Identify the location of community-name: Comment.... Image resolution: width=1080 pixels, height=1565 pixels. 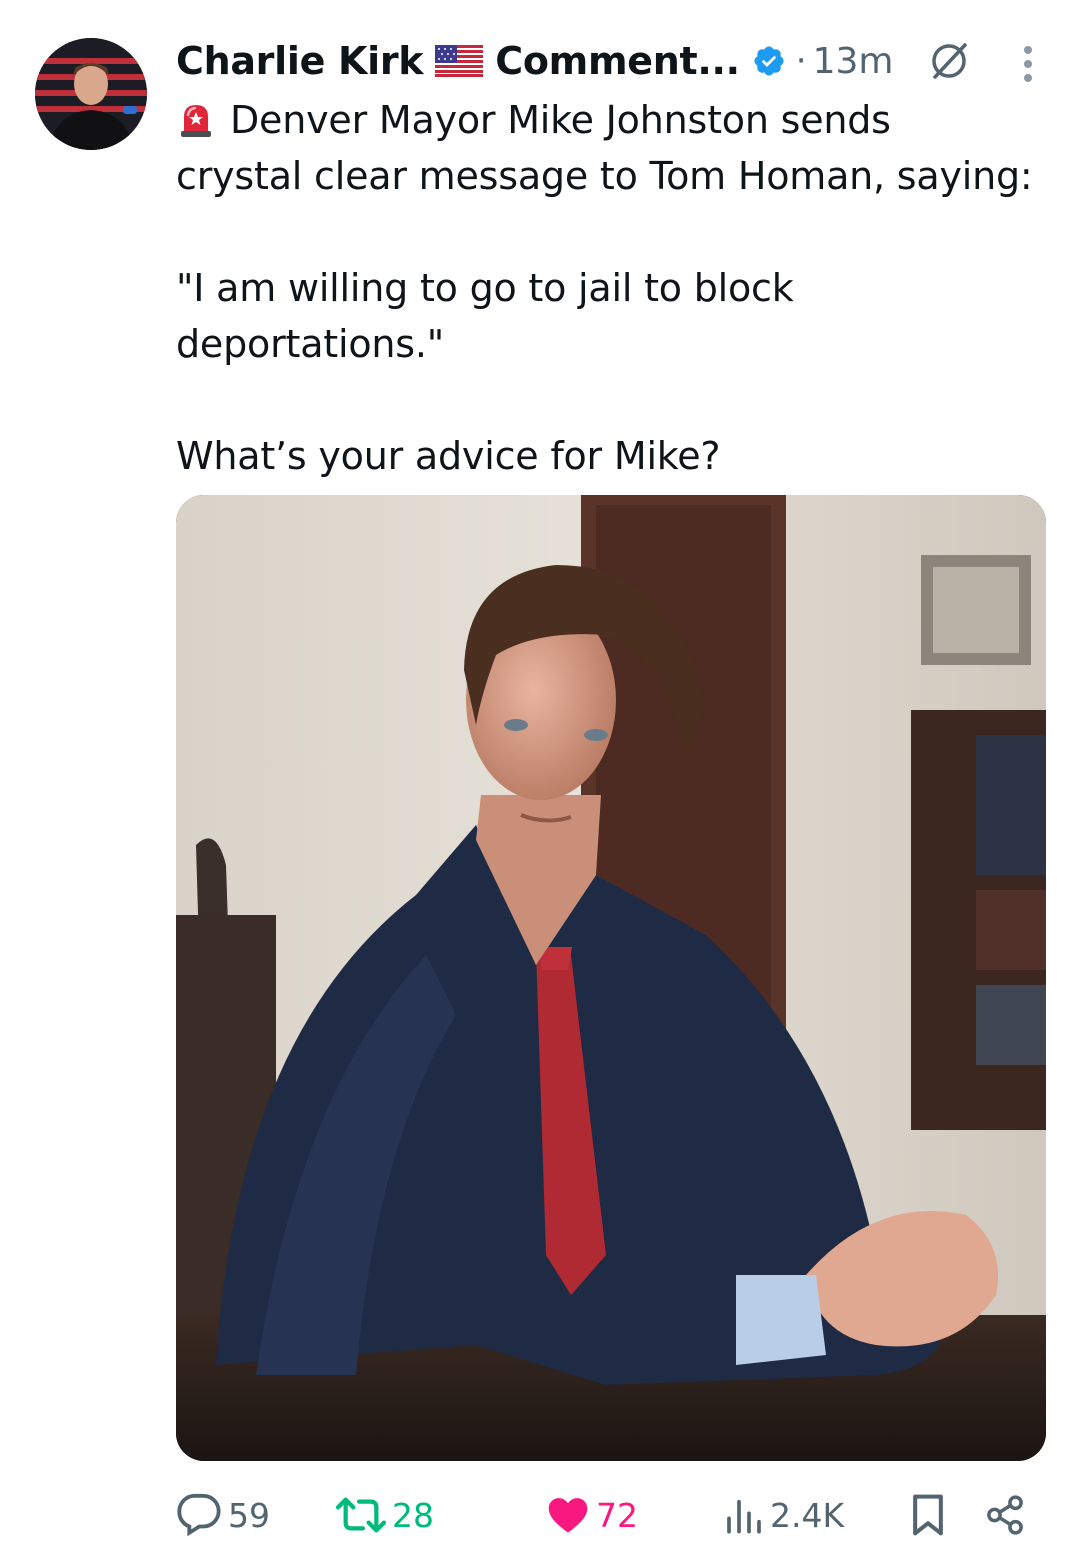
(617, 61).